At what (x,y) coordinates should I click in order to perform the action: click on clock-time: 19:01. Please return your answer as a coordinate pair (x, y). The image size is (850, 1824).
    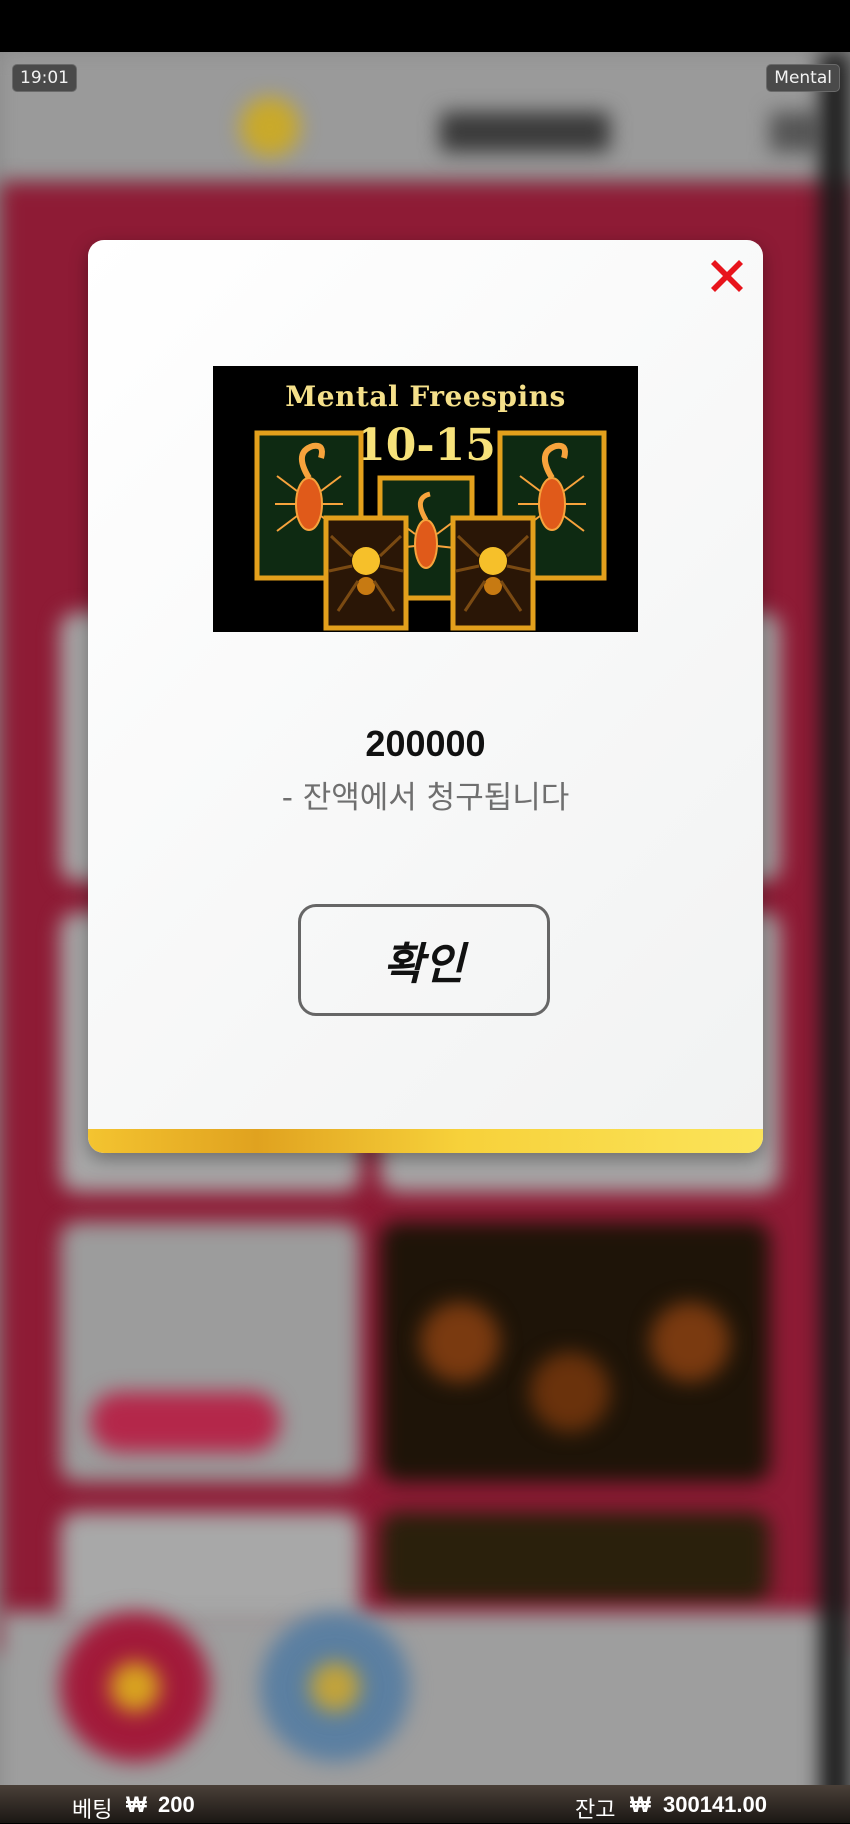
    Looking at the image, I should click on (44, 78).